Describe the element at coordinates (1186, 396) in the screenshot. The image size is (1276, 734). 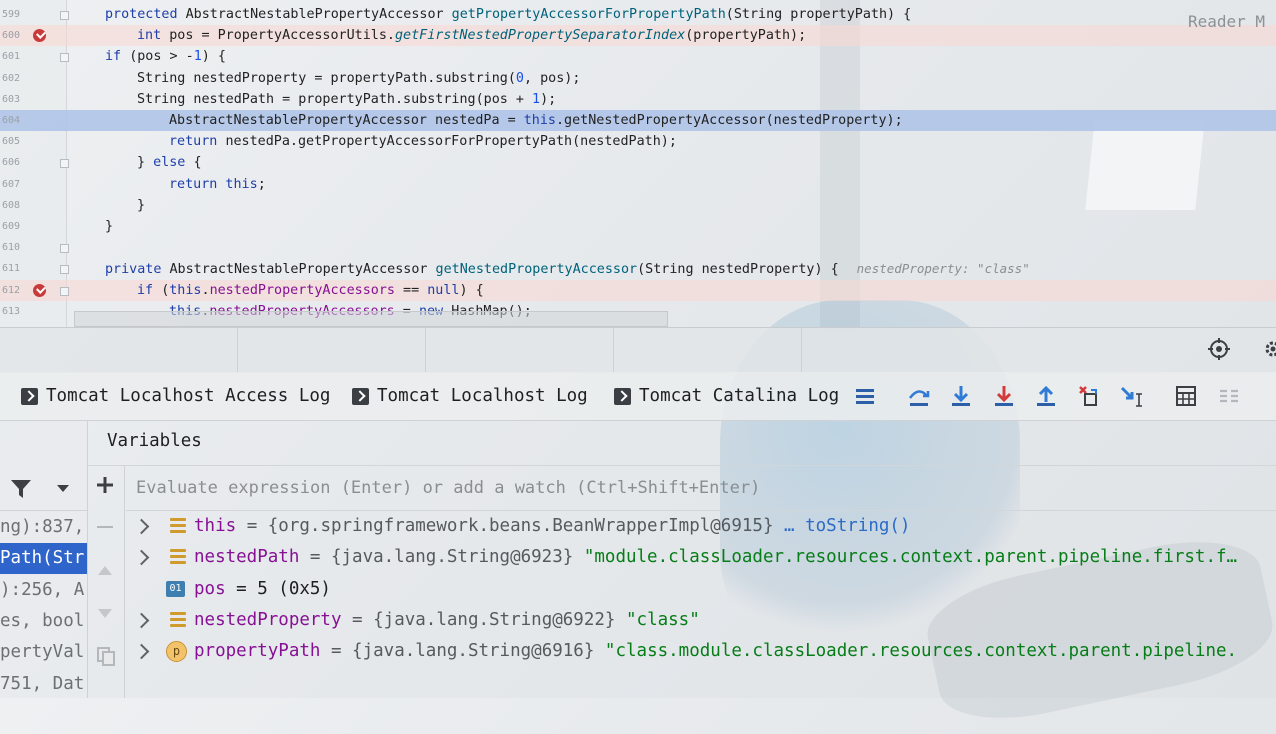
I see `evaluate-expression-icon` at that location.